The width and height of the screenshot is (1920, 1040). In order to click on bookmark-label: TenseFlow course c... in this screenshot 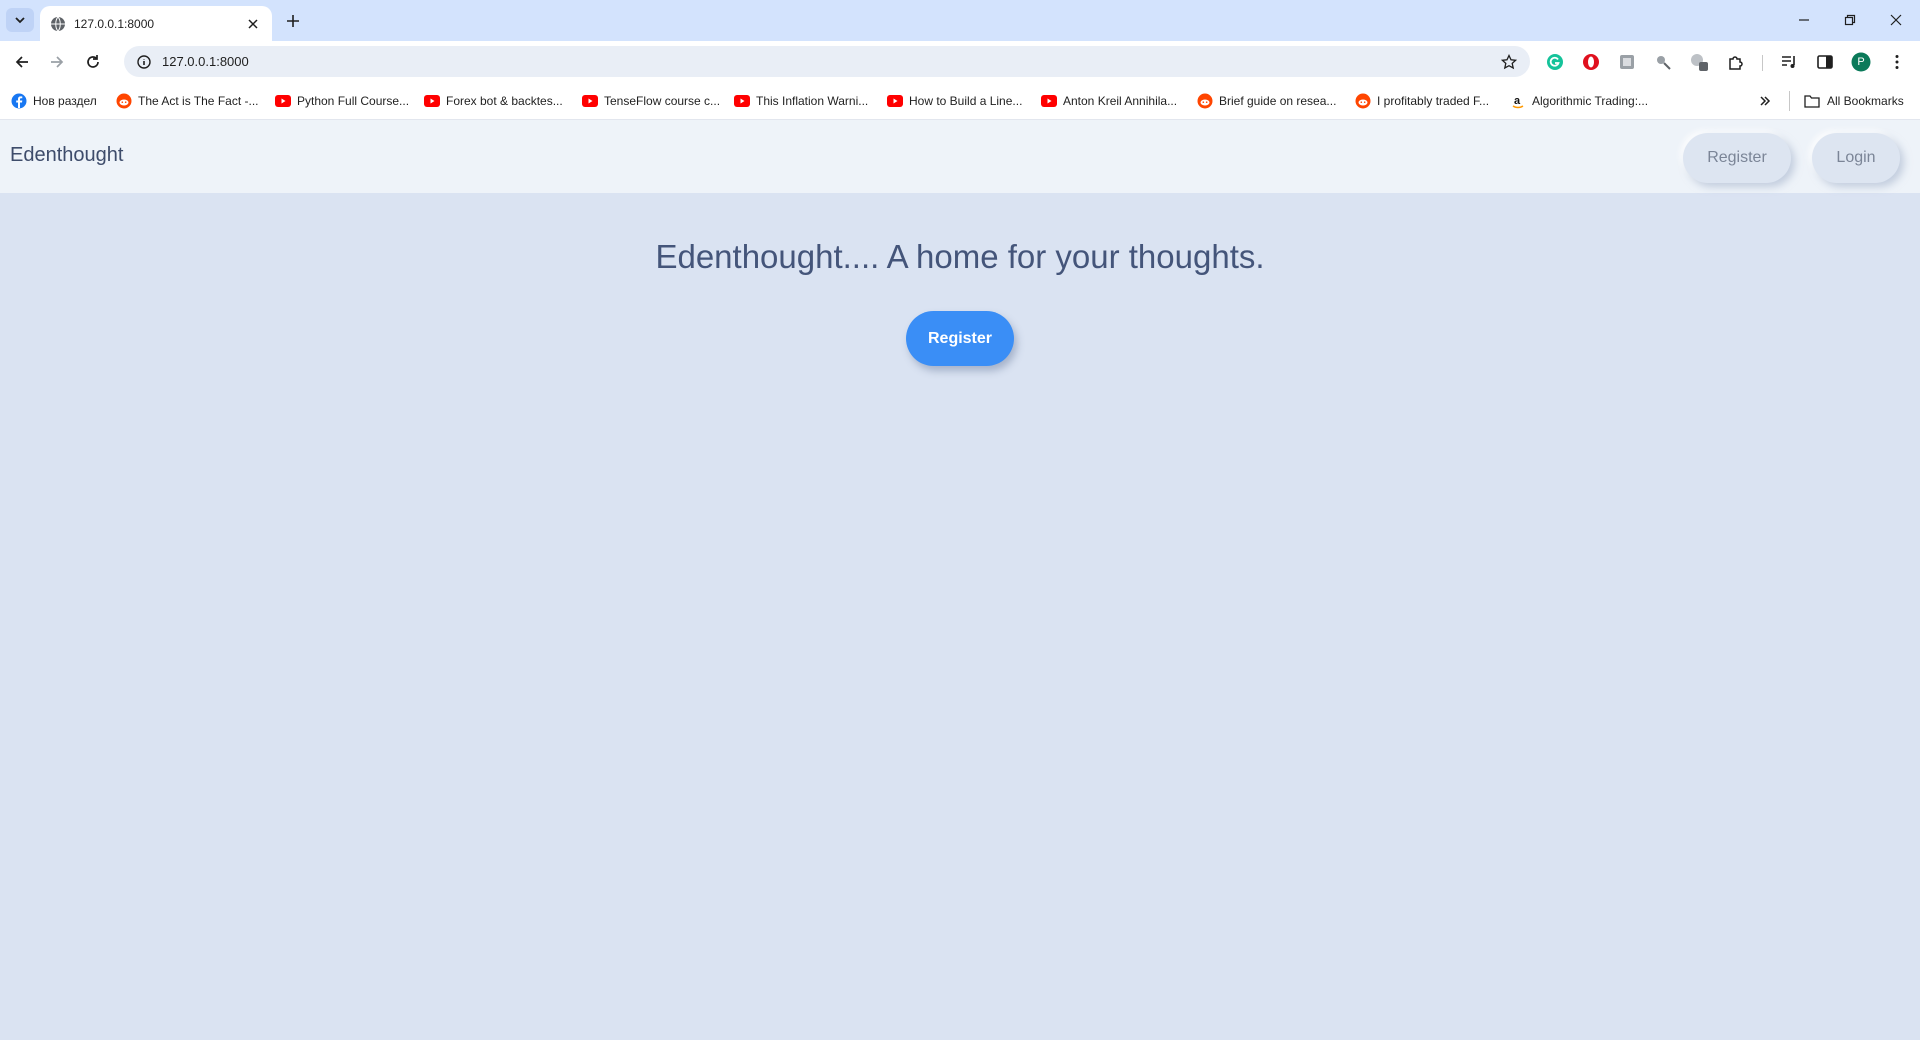, I will do `click(662, 101)`.